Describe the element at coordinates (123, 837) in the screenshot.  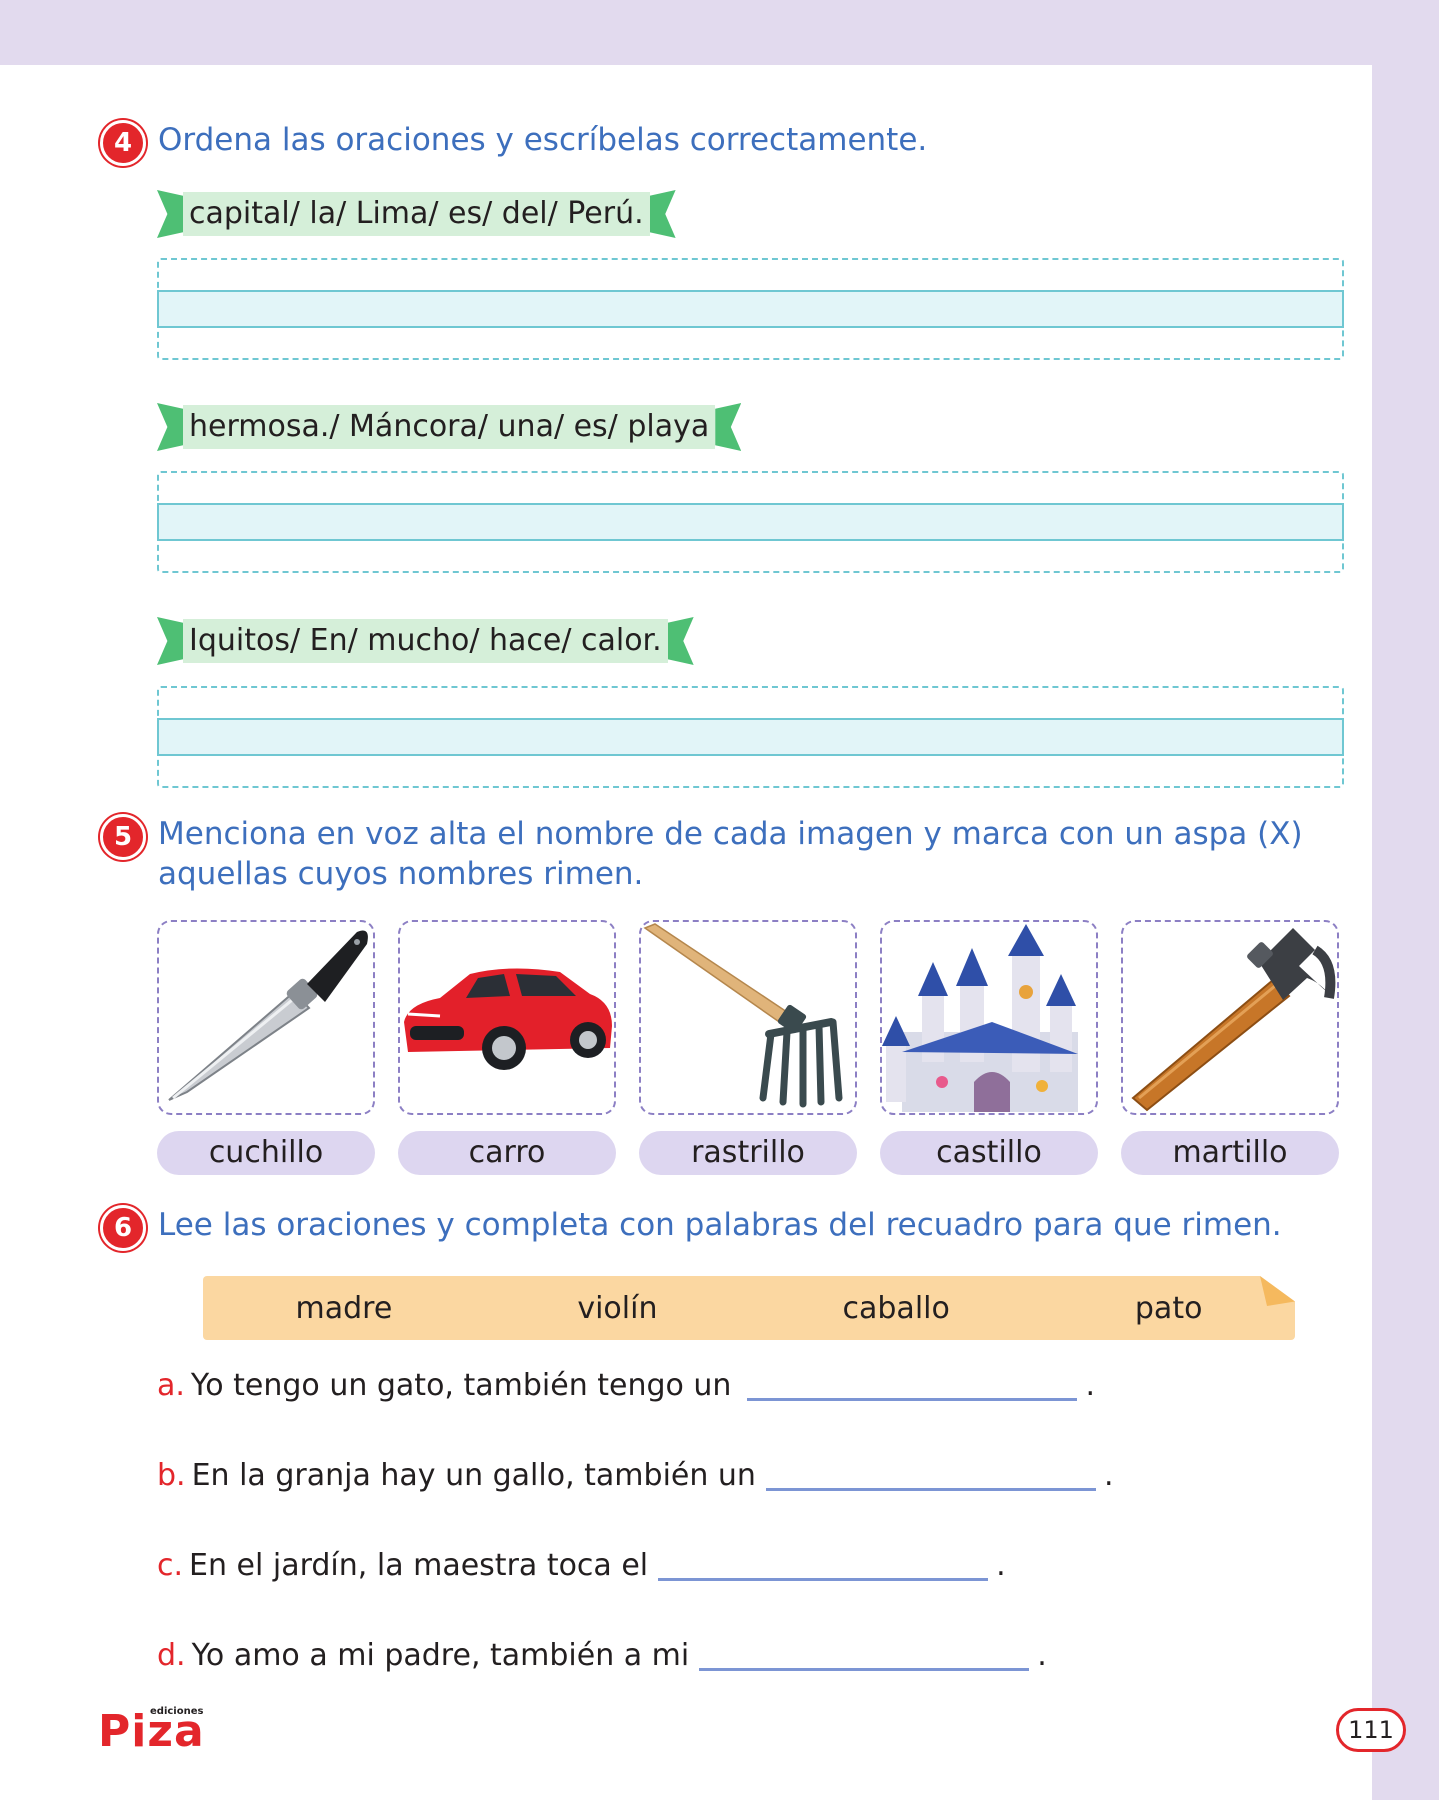
I see `exercise-number-badge: 5` at that location.